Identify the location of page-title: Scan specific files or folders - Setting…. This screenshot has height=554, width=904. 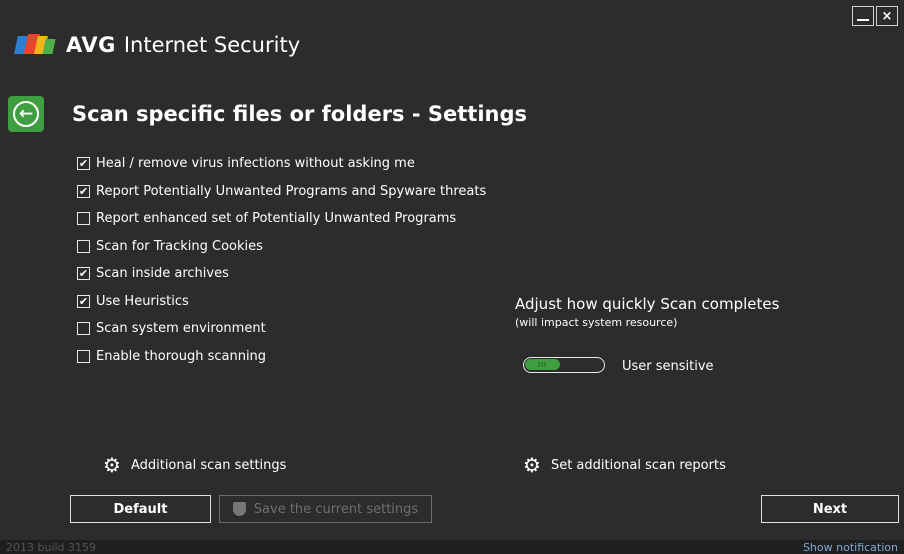
(300, 114).